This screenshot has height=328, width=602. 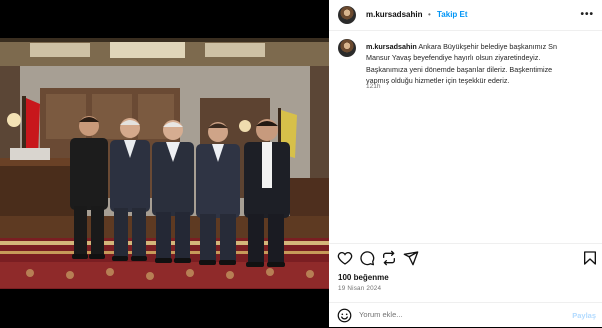 What do you see at coordinates (363, 277) in the screenshot?
I see `likes-count: 100 beğenme` at bounding box center [363, 277].